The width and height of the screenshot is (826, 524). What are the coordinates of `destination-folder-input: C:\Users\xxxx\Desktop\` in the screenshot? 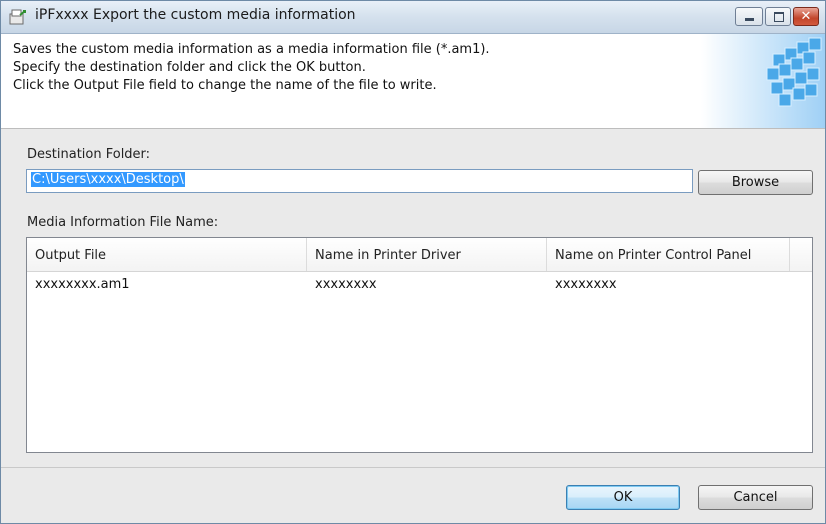 It's located at (359, 181).